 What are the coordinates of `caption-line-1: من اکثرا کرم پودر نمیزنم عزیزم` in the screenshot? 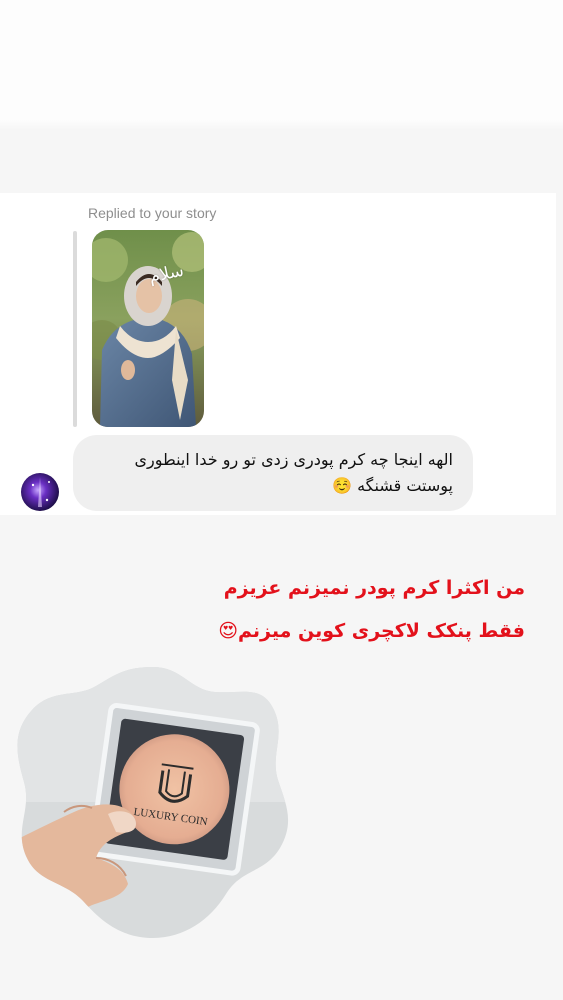 It's located at (374, 588).